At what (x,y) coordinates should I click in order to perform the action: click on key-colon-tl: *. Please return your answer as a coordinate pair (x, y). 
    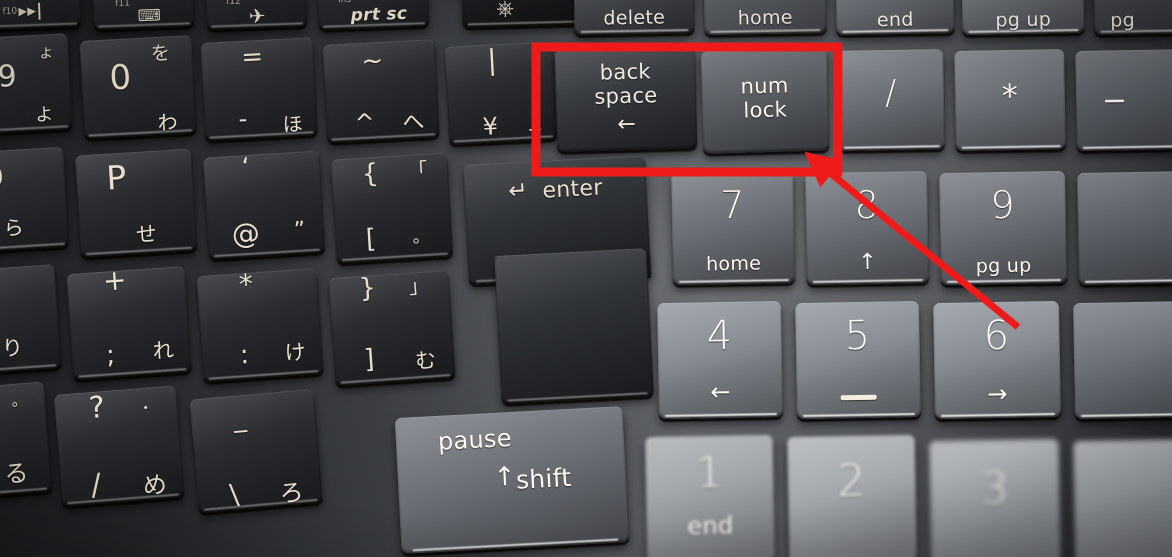
    Looking at the image, I should click on (246, 284).